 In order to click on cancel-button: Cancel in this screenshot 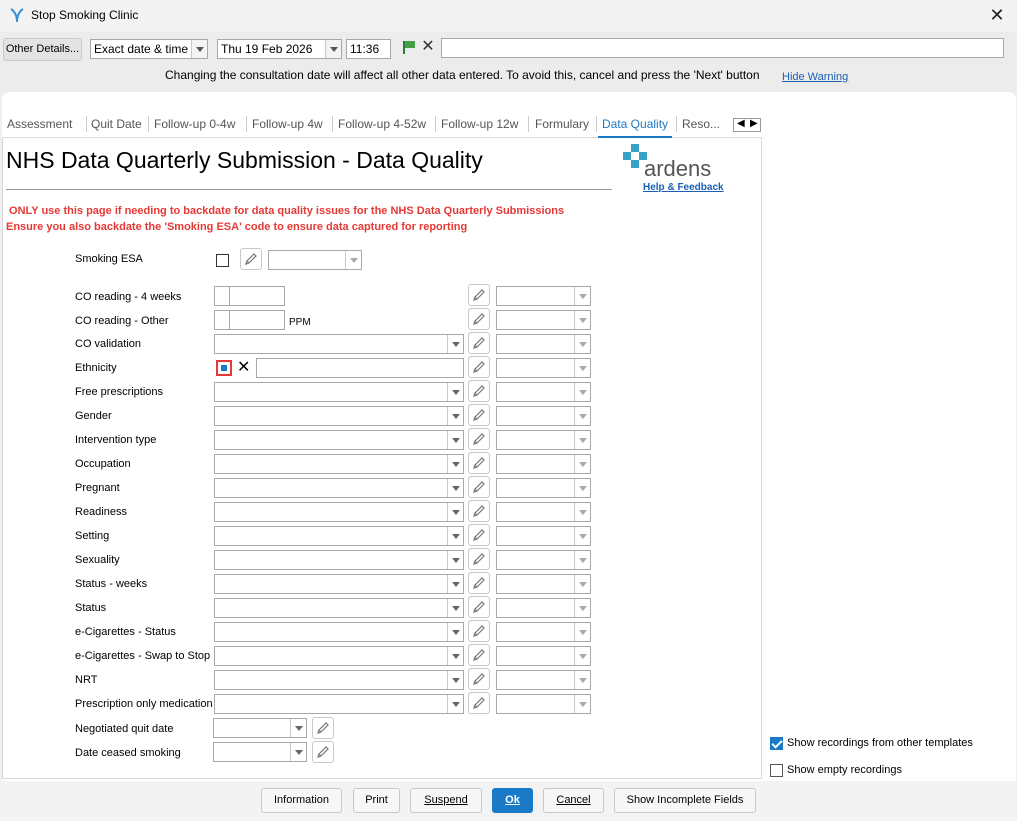, I will do `click(573, 800)`.